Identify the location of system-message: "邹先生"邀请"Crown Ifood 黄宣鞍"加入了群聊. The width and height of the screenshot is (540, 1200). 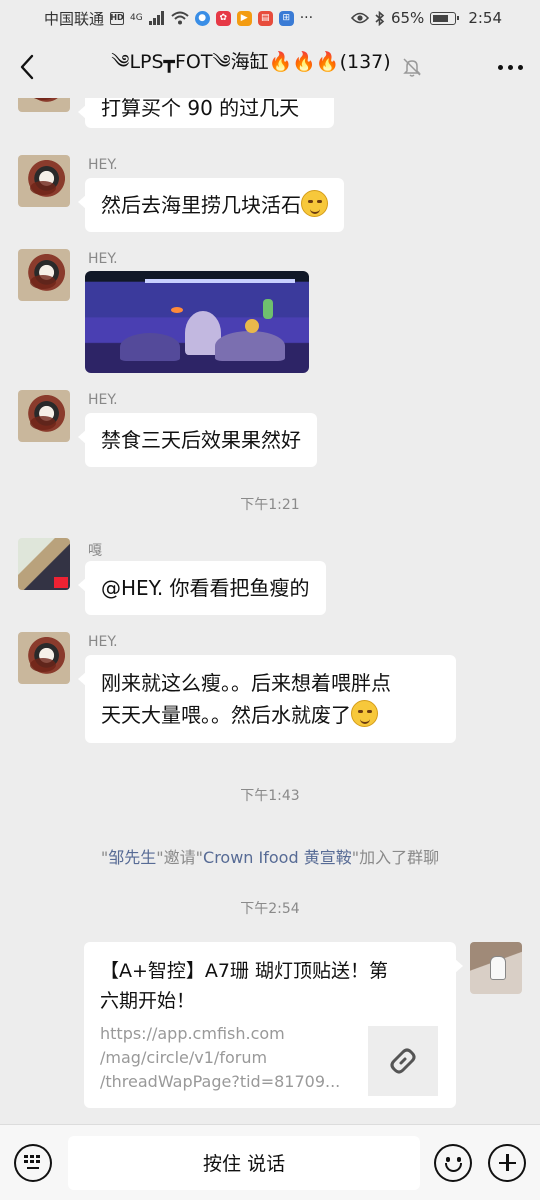
(270, 856).